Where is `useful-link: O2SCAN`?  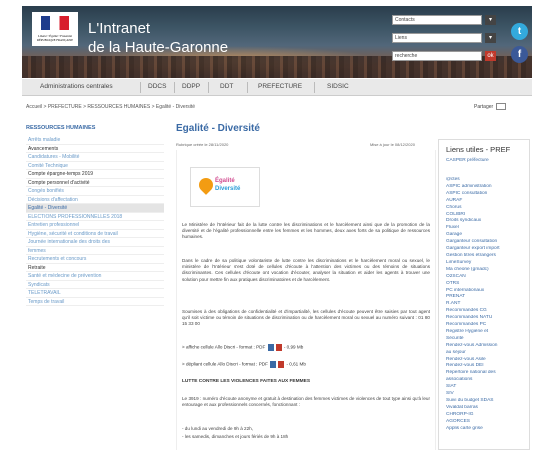
useful-link: O2SCAN is located at coordinates (486, 277).